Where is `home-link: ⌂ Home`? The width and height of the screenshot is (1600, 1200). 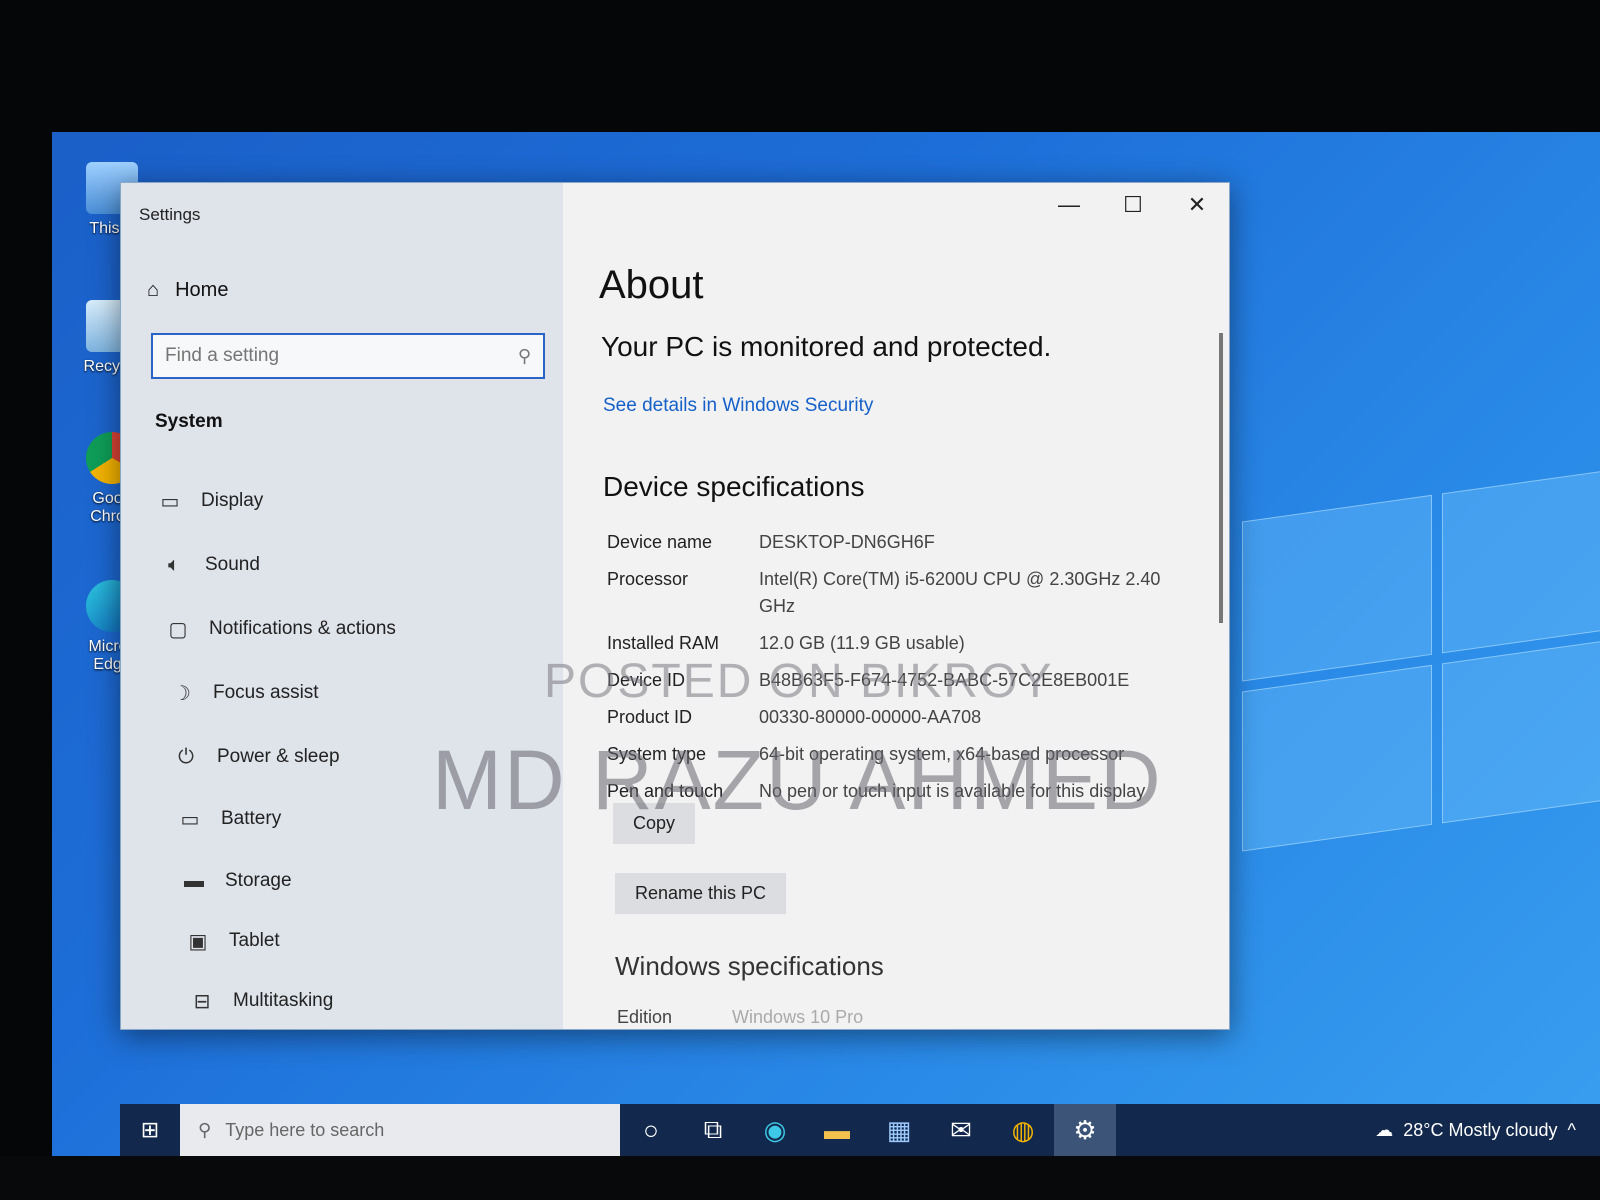
home-link: ⌂ Home is located at coordinates (187, 290).